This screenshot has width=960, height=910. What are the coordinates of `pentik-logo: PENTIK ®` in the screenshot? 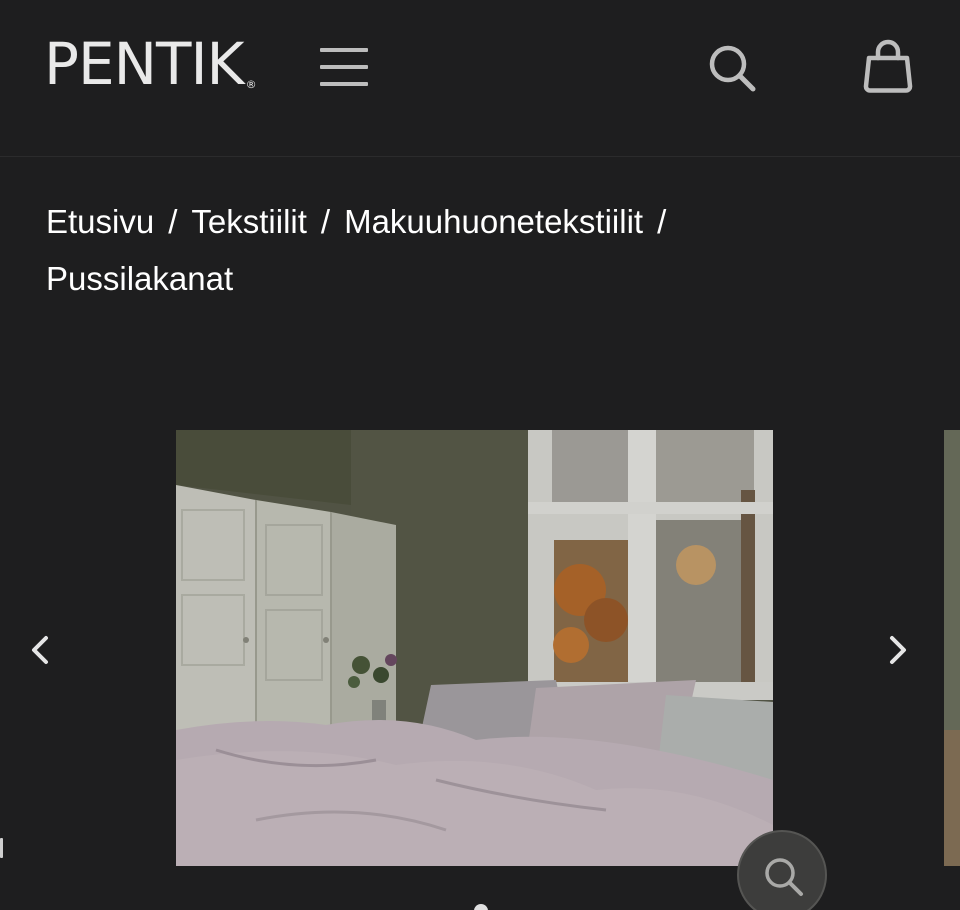 It's located at (150, 64).